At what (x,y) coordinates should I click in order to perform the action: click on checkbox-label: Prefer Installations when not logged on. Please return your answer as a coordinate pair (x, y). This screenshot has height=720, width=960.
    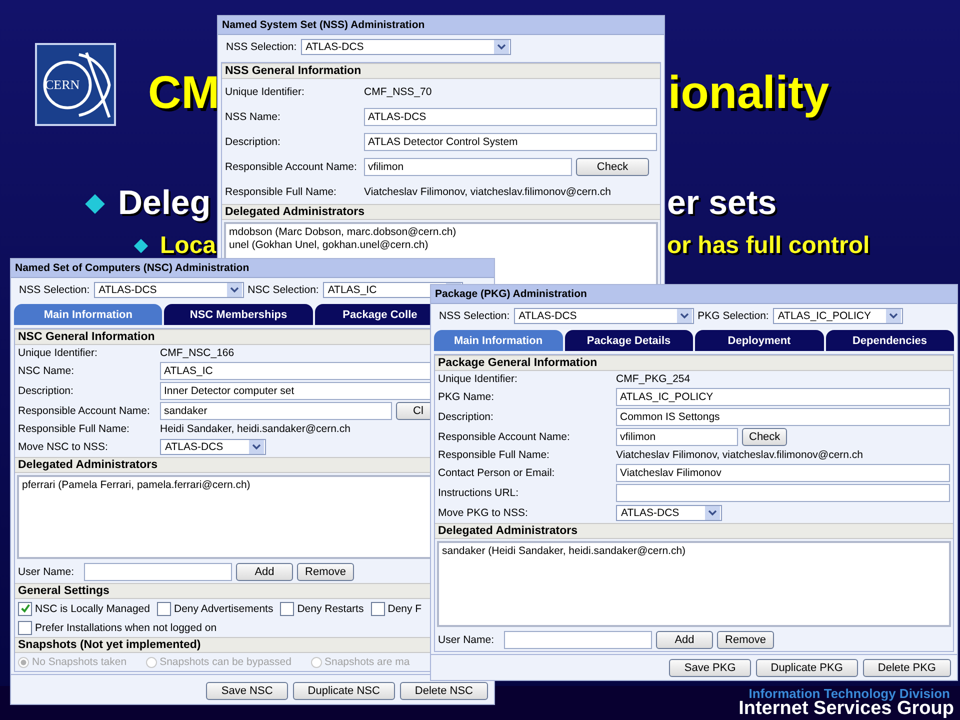
    Looking at the image, I should click on (126, 628).